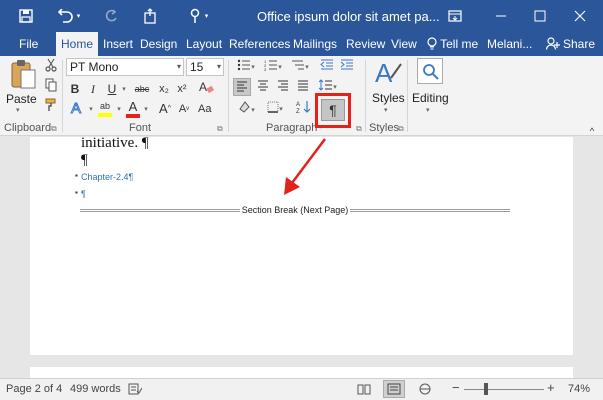 The height and width of the screenshot is (400, 603). I want to click on copy-icon, so click(51, 87).